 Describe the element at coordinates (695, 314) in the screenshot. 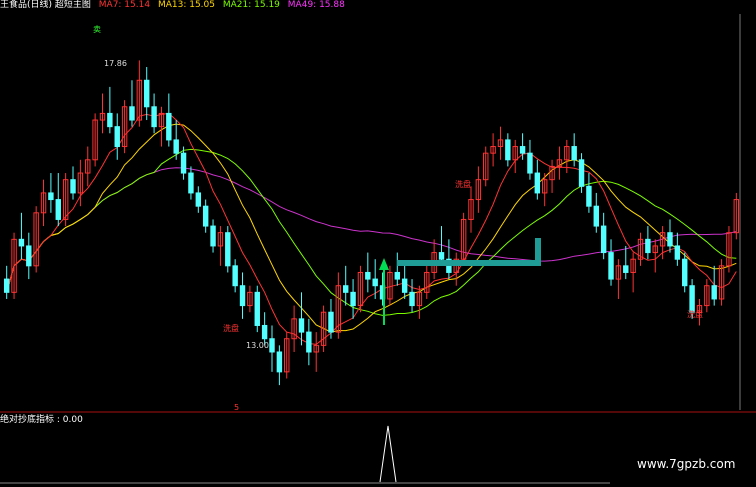

I see `shakeout-label-3: 洗盘` at that location.